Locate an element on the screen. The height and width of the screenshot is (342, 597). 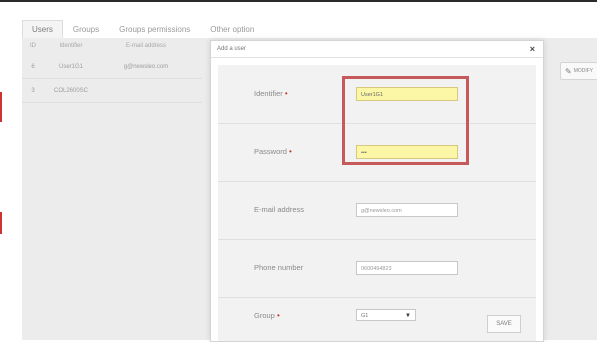
password-label: Password • is located at coordinates (273, 151).